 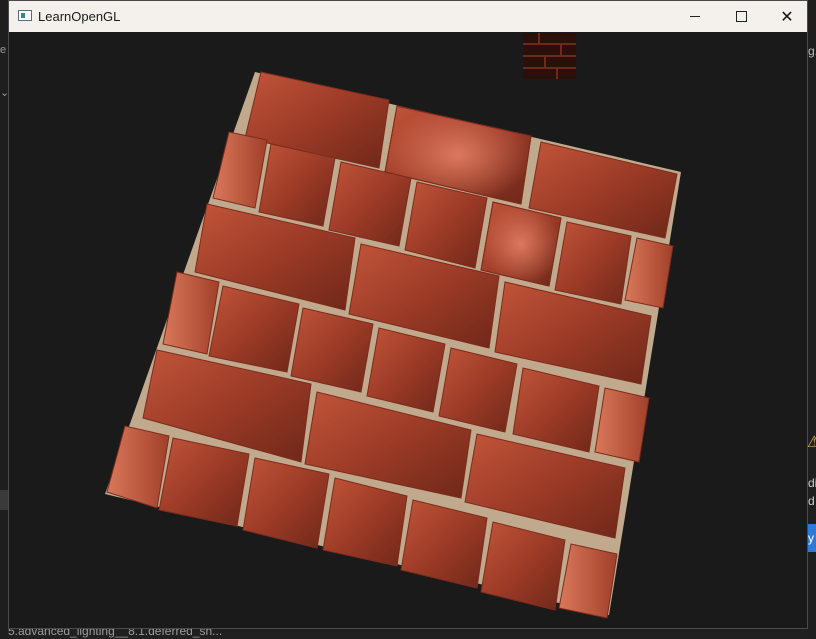 I want to click on debug-texture-preview, so click(x=549, y=56).